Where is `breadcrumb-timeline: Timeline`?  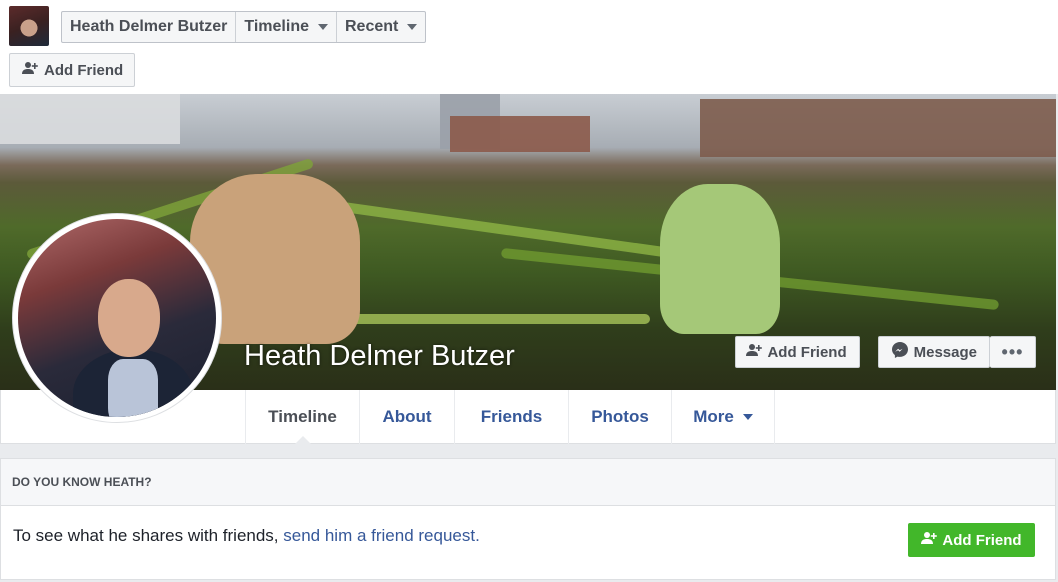
breadcrumb-timeline: Timeline is located at coordinates (286, 27).